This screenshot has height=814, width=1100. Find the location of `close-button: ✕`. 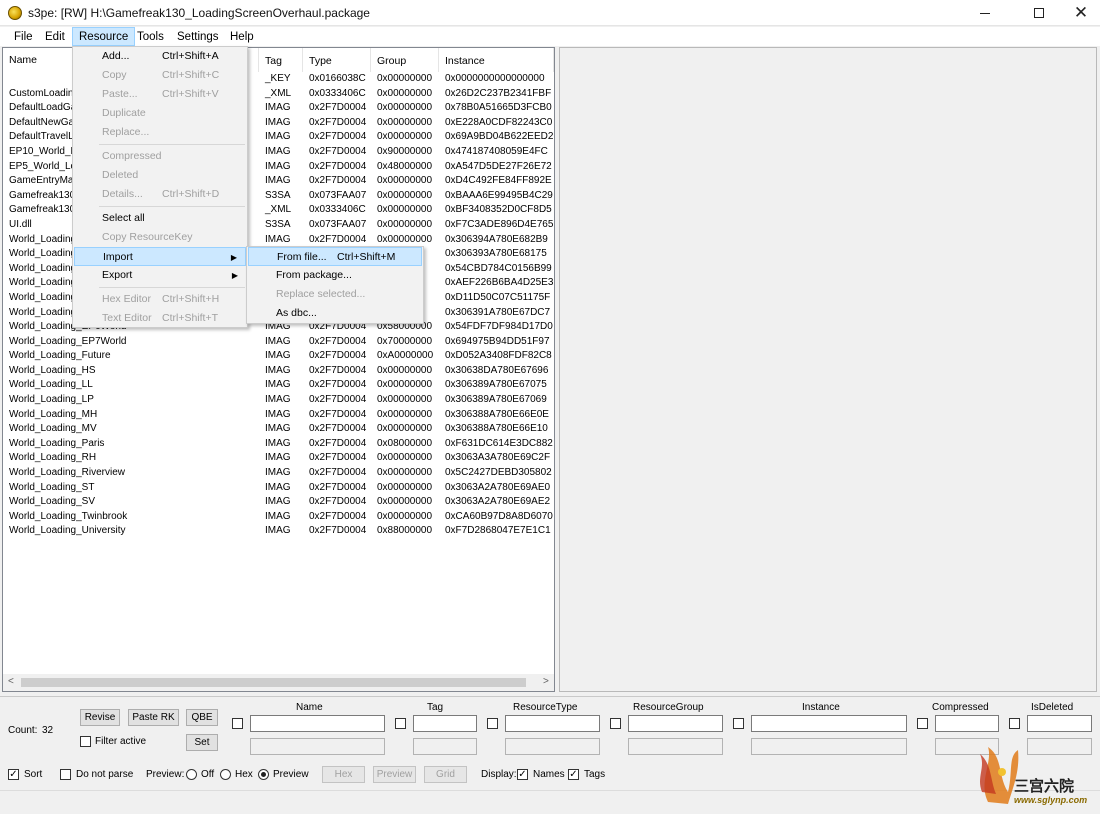

close-button: ✕ is located at coordinates (1079, 13).